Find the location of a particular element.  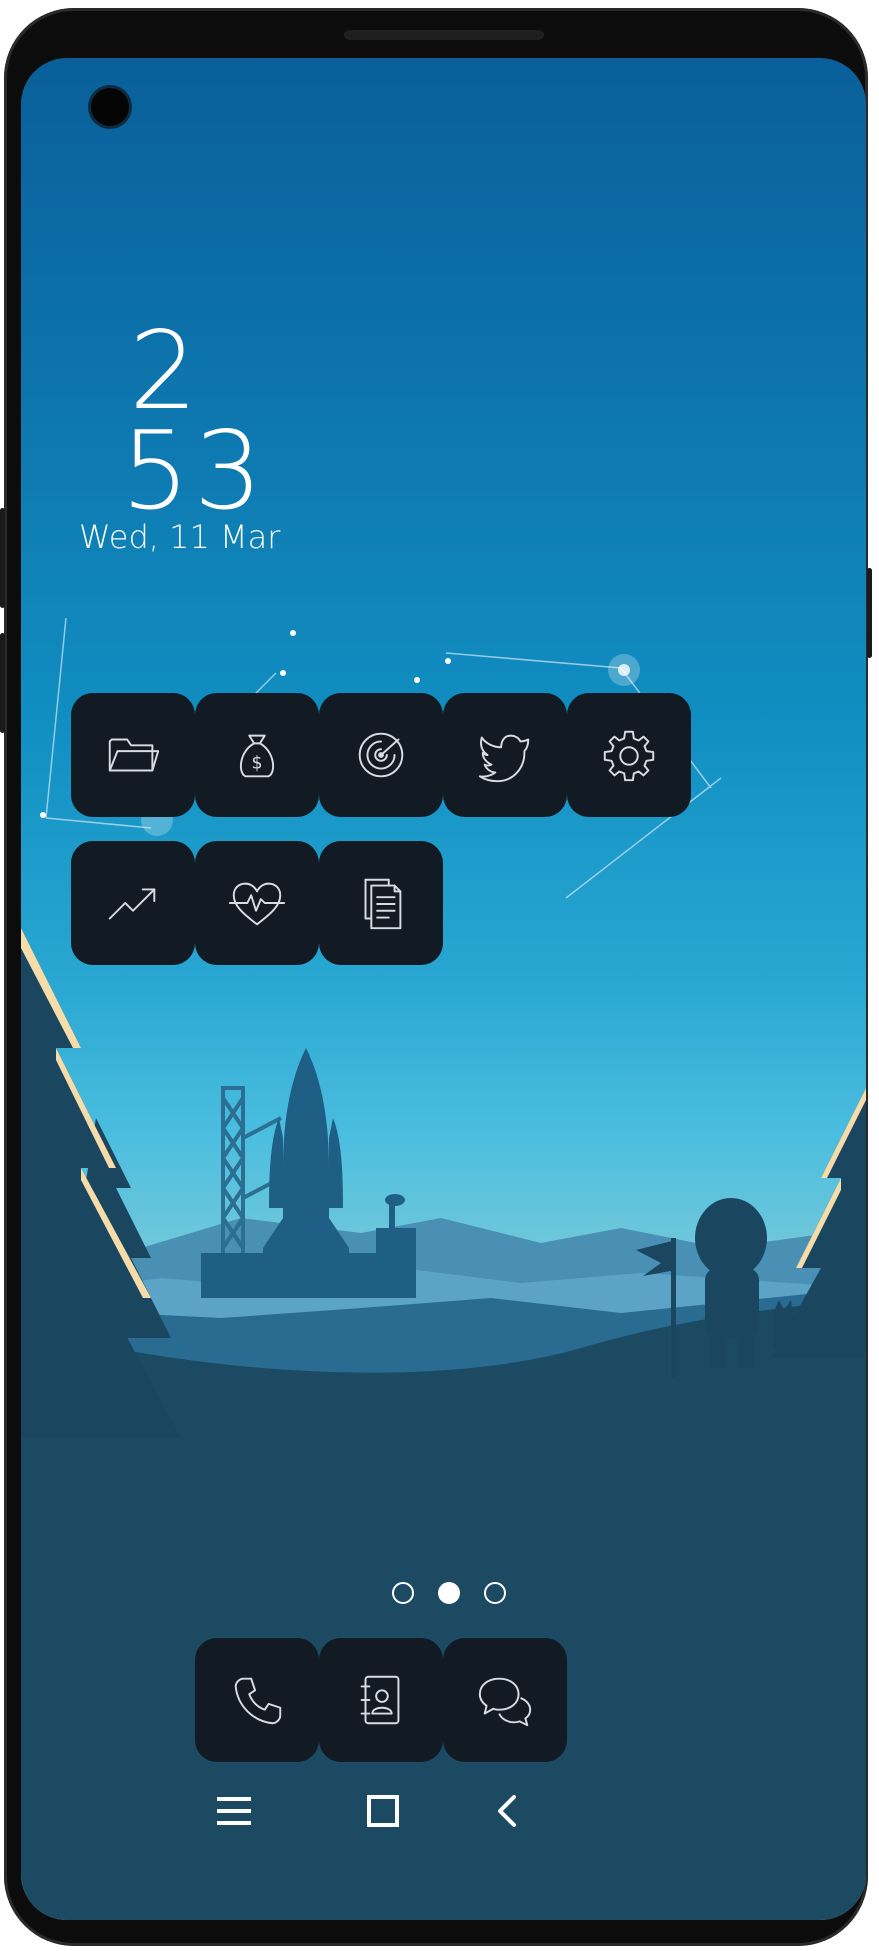

health-app is located at coordinates (257, 903).